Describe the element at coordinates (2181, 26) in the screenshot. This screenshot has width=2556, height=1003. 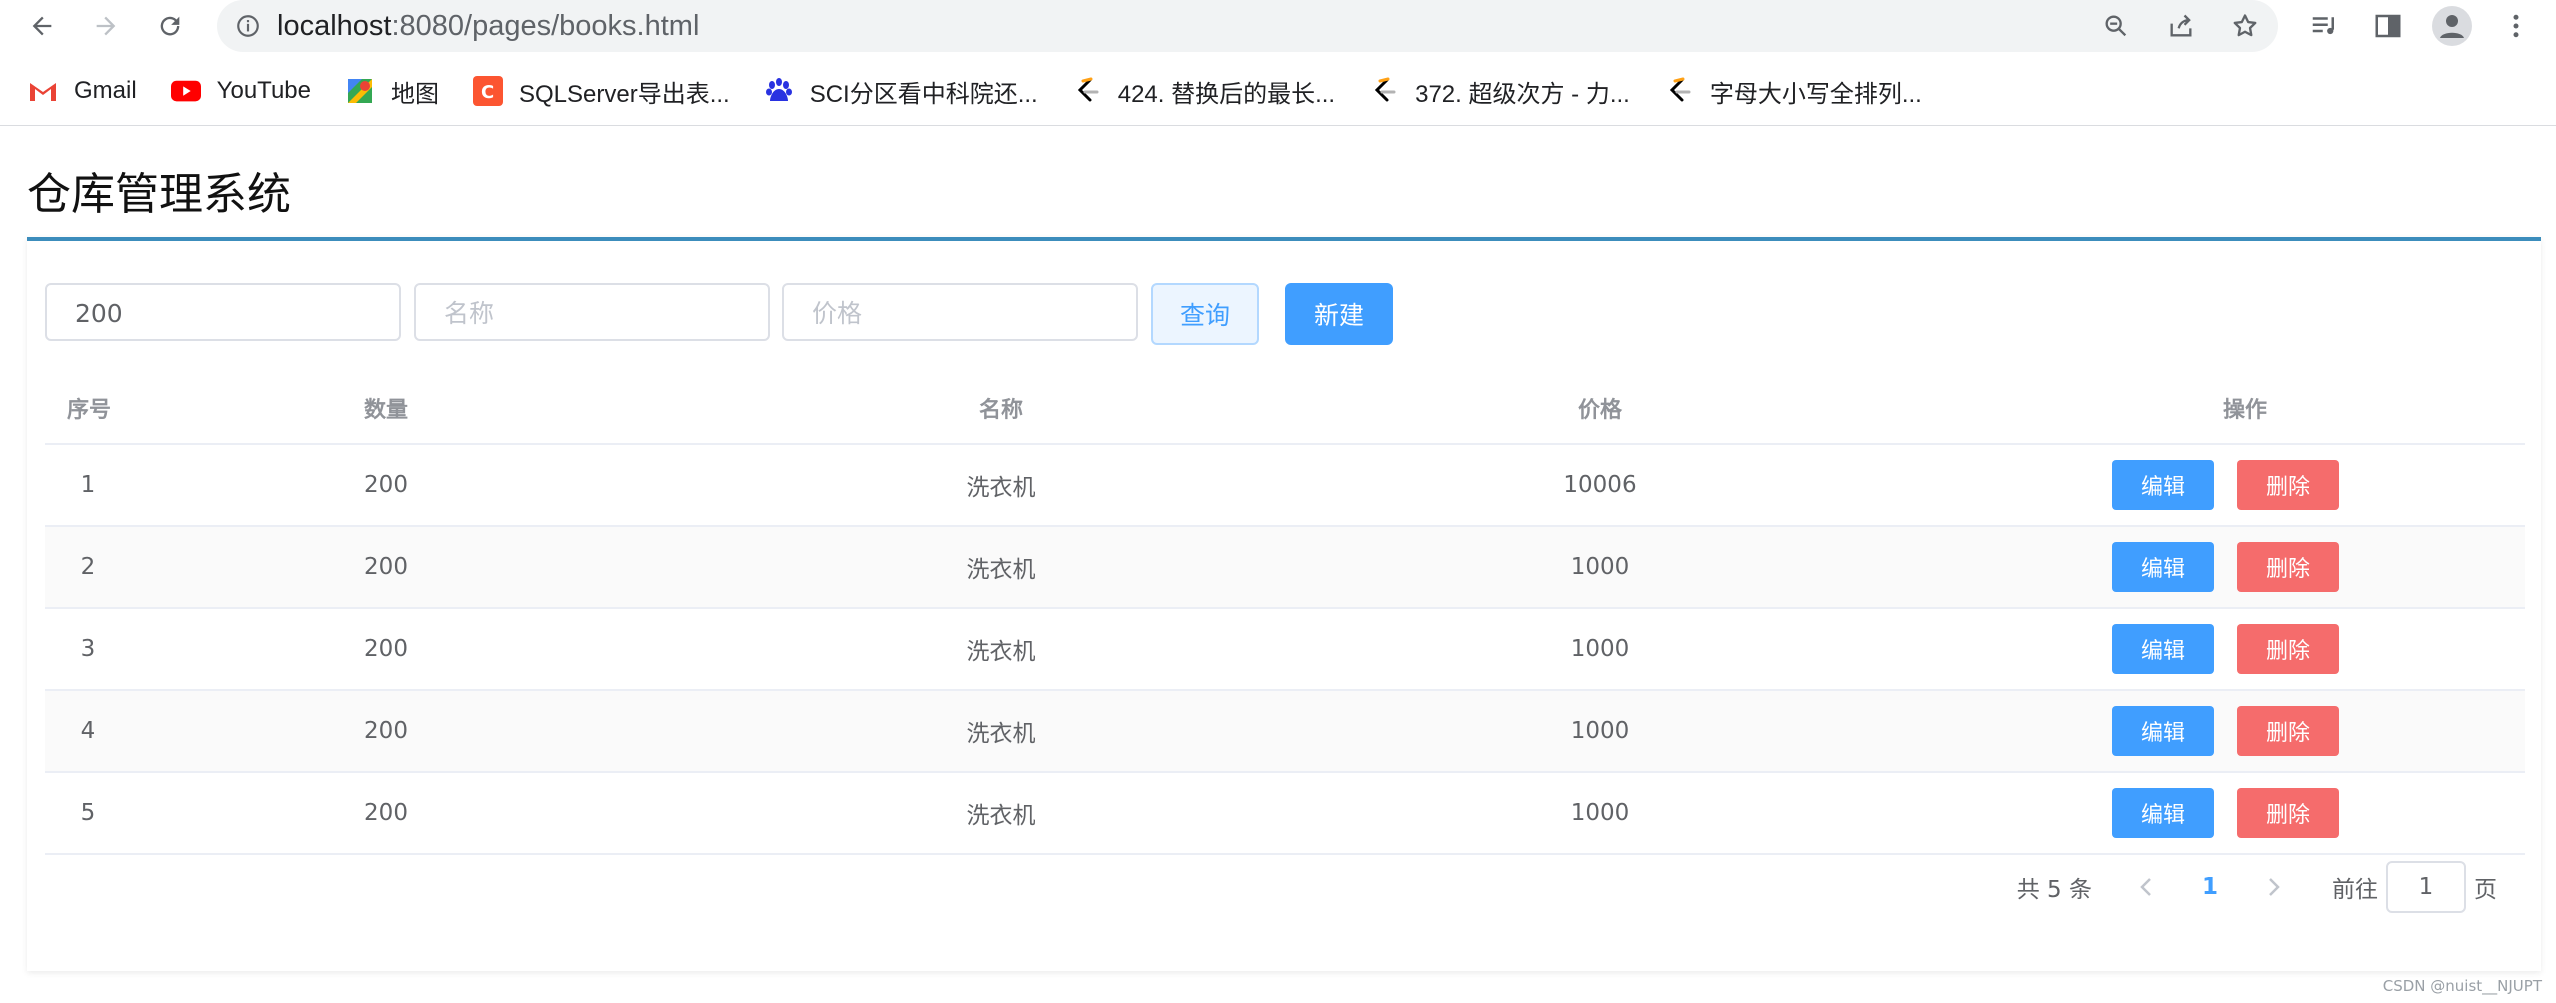
I see `share-icon` at that location.